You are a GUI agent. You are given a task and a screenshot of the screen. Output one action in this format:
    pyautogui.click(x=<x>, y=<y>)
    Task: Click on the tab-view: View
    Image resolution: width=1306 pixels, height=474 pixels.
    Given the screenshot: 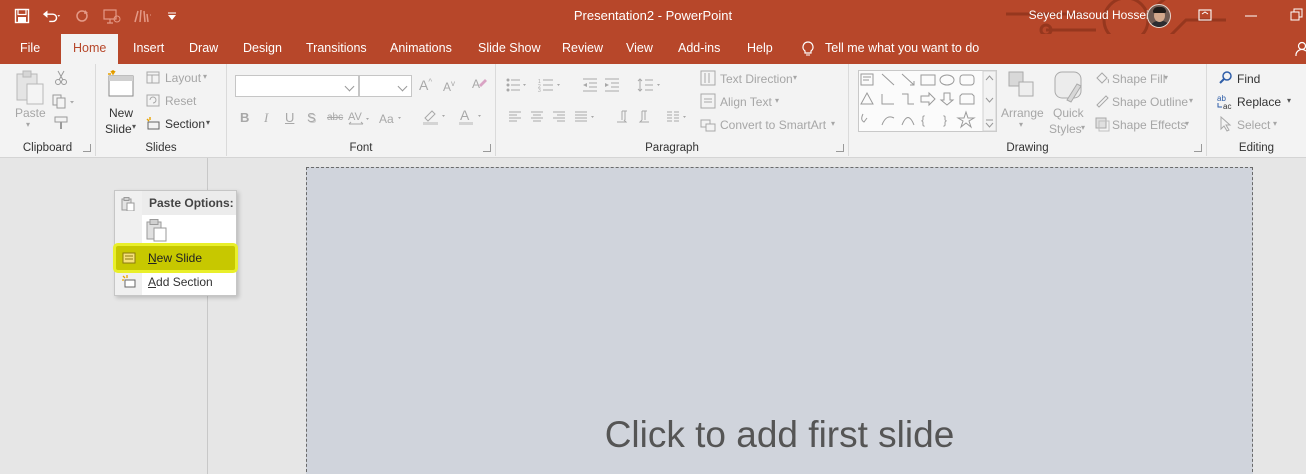 What is the action you would take?
    pyautogui.click(x=639, y=48)
    